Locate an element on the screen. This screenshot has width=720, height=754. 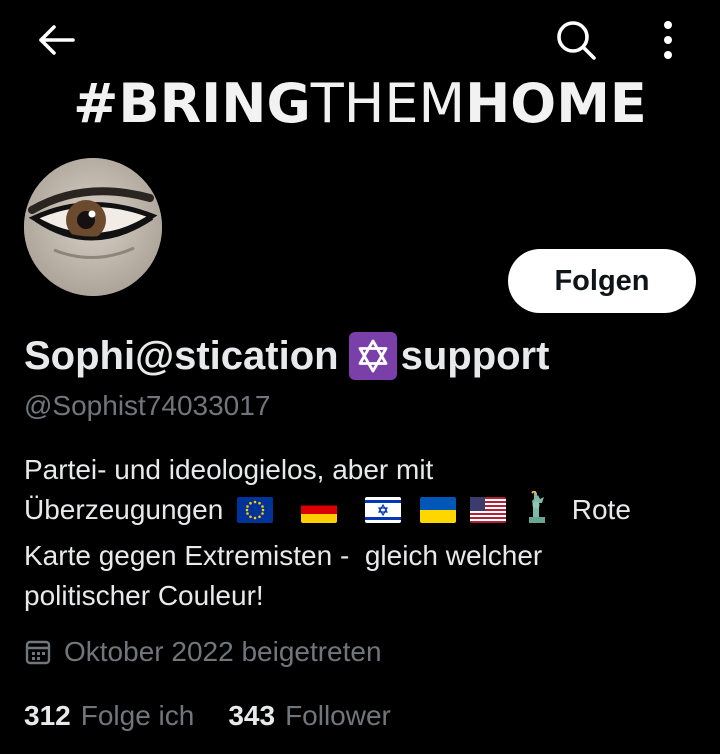
follow-button: Folgen is located at coordinates (602, 281).